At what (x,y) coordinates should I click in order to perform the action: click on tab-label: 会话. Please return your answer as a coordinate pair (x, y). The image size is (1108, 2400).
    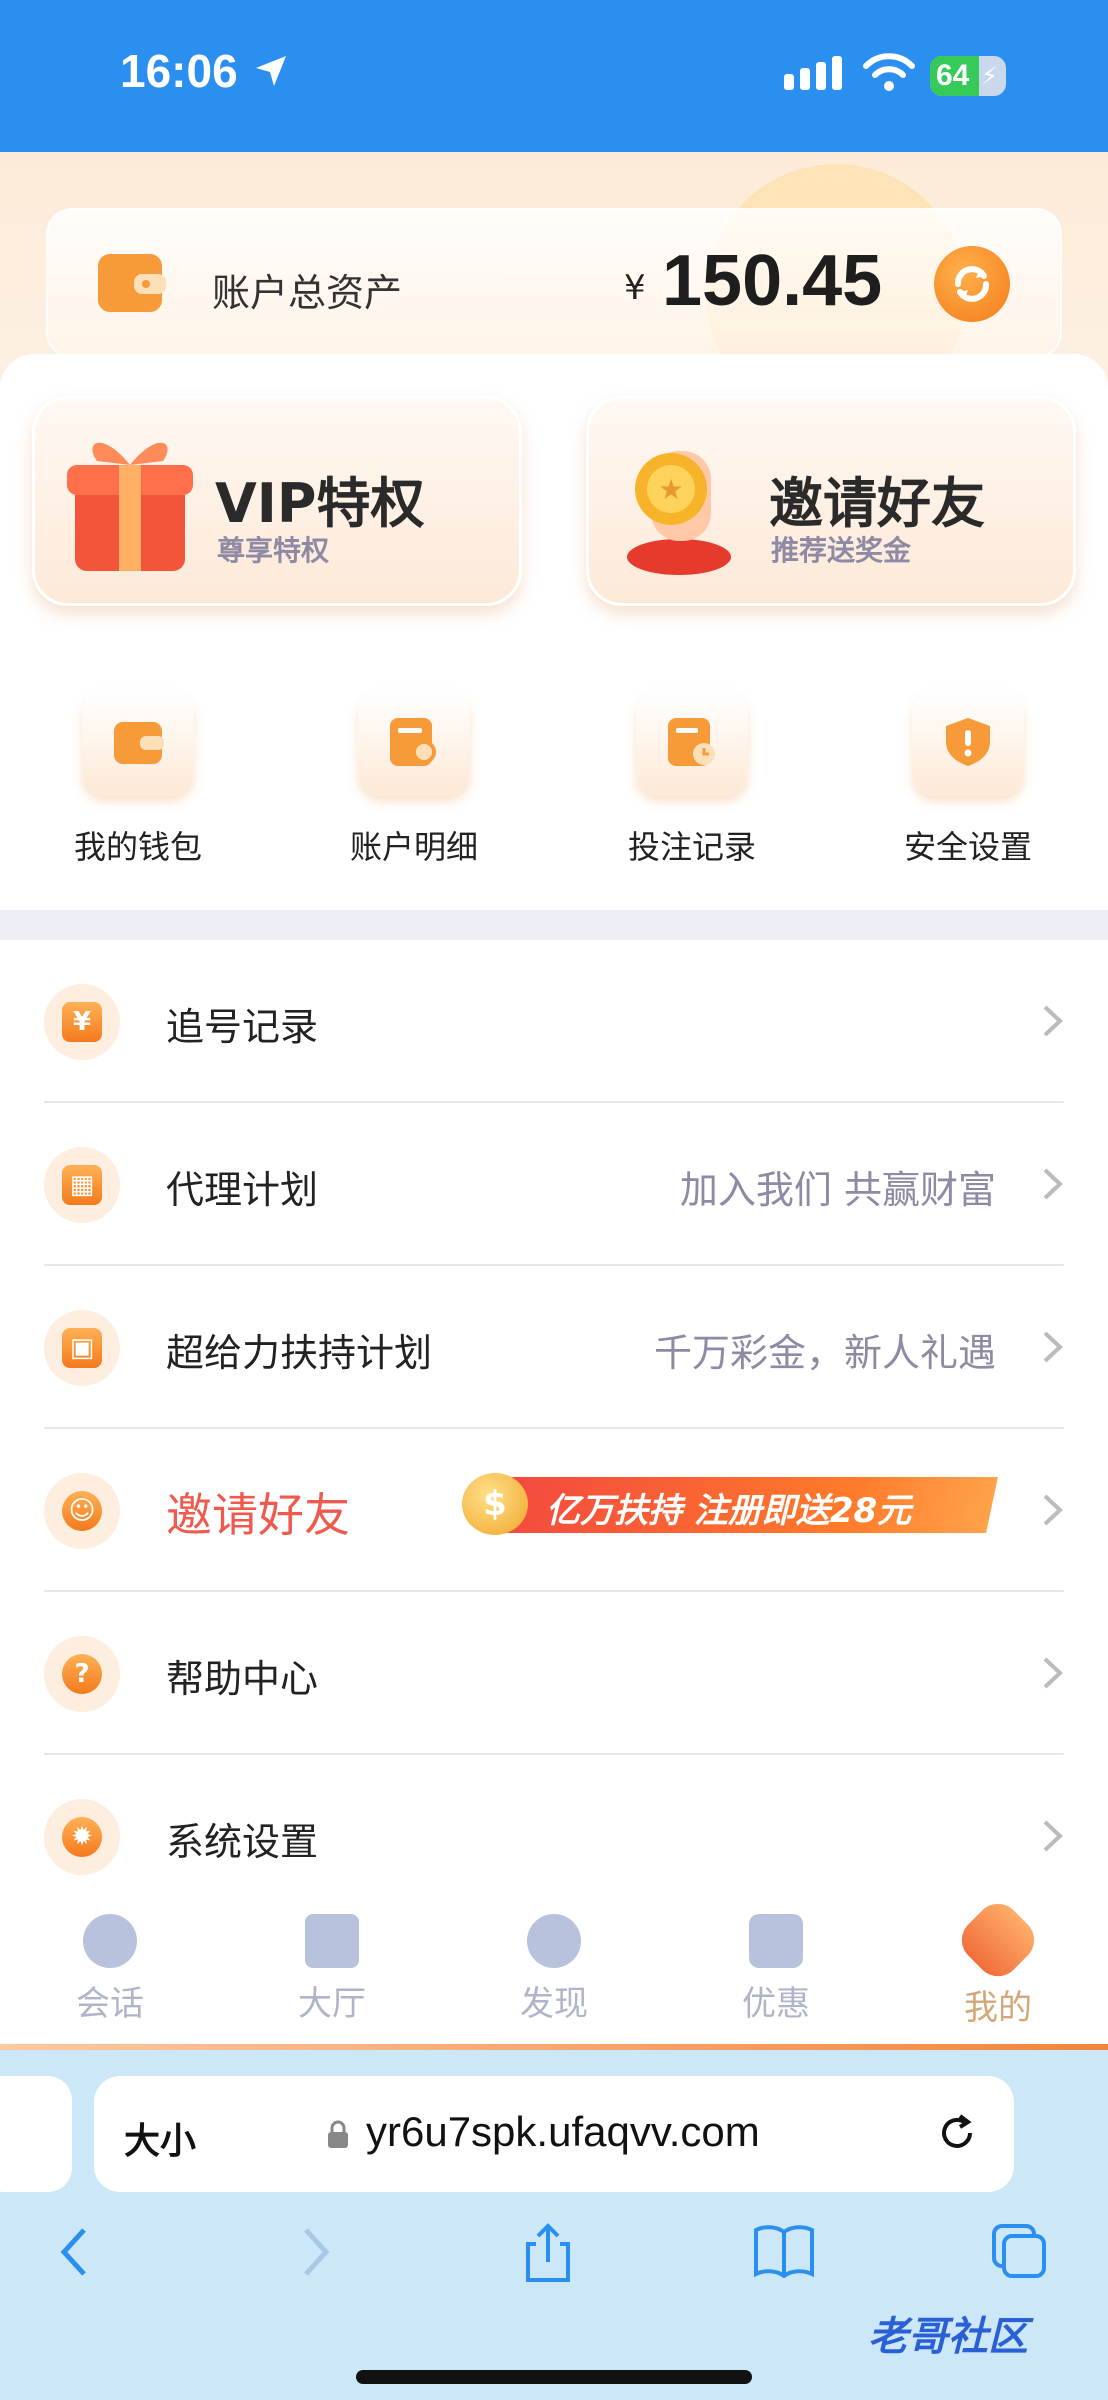
    Looking at the image, I should click on (110, 2004).